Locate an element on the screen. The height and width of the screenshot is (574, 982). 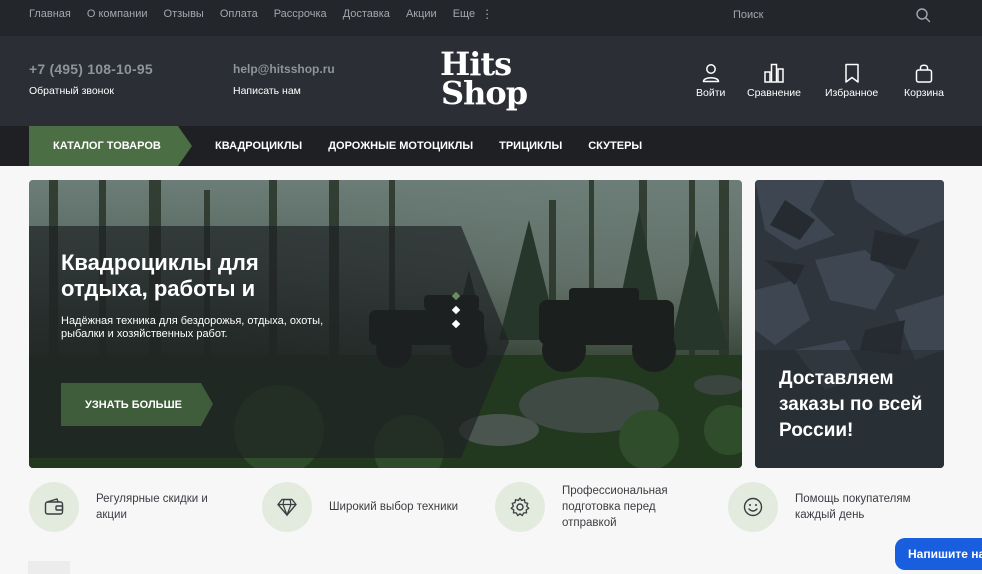
nav-atv: КВАДРОЦИКЛЫ is located at coordinates (258, 146).